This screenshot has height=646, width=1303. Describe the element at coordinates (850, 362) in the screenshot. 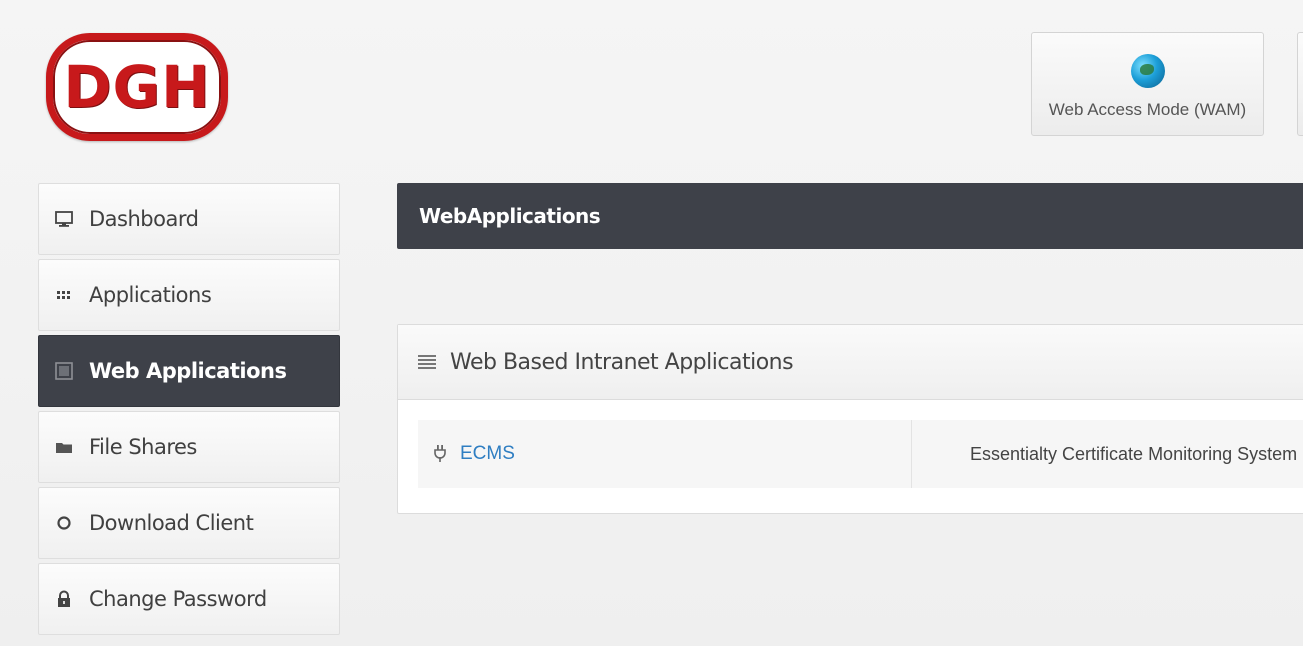

I see `panel-header: Web Based Intranet Applications` at that location.